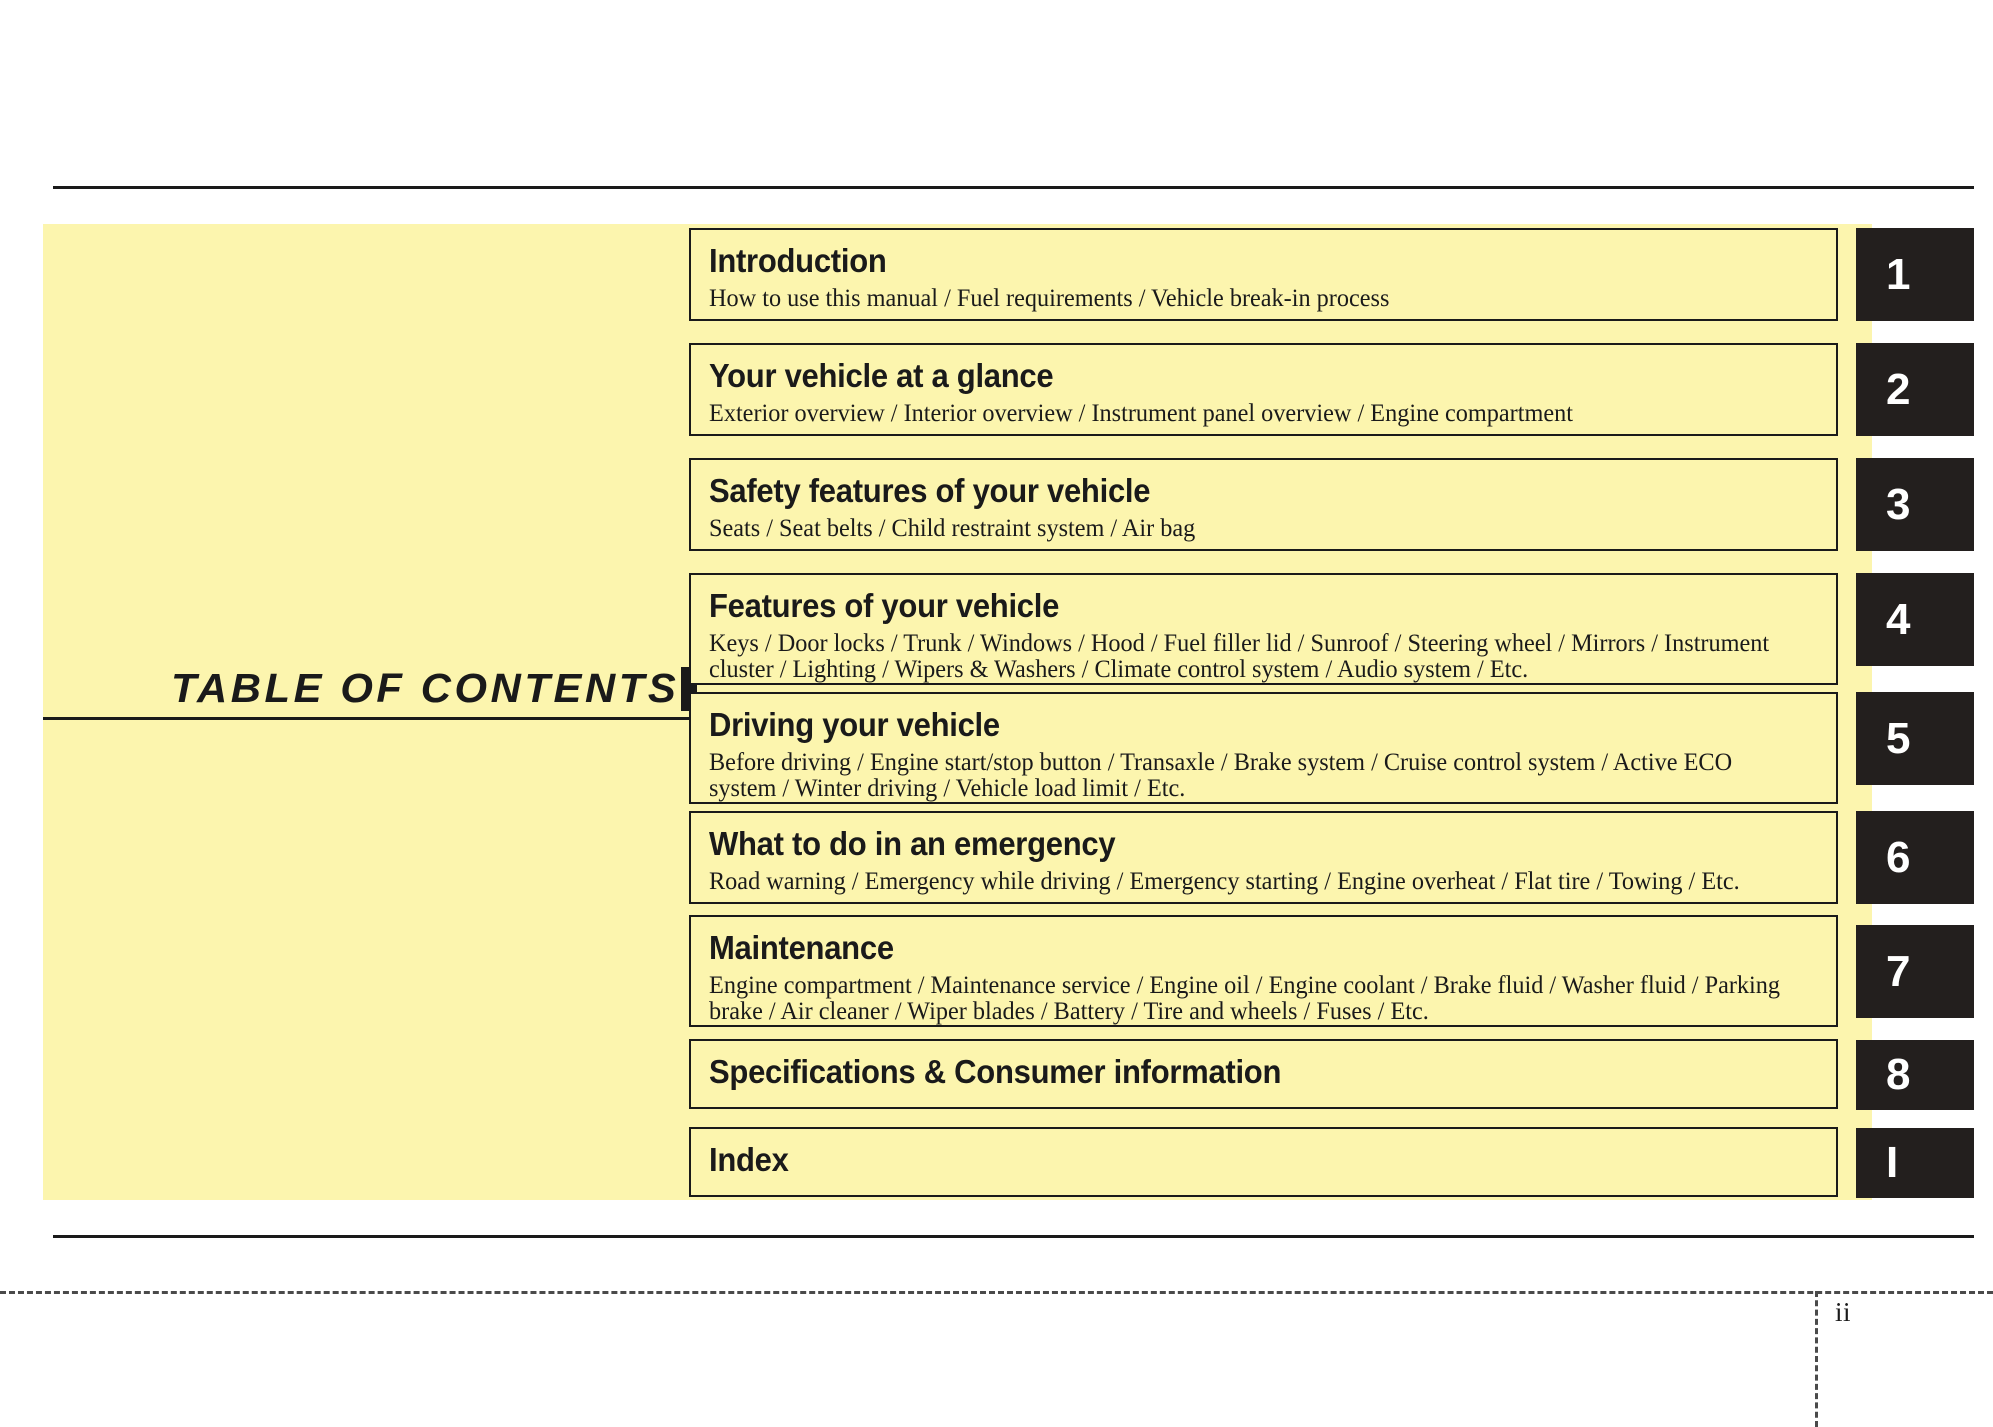  I want to click on toc-section-title: Features of your vehicle, so click(884, 605).